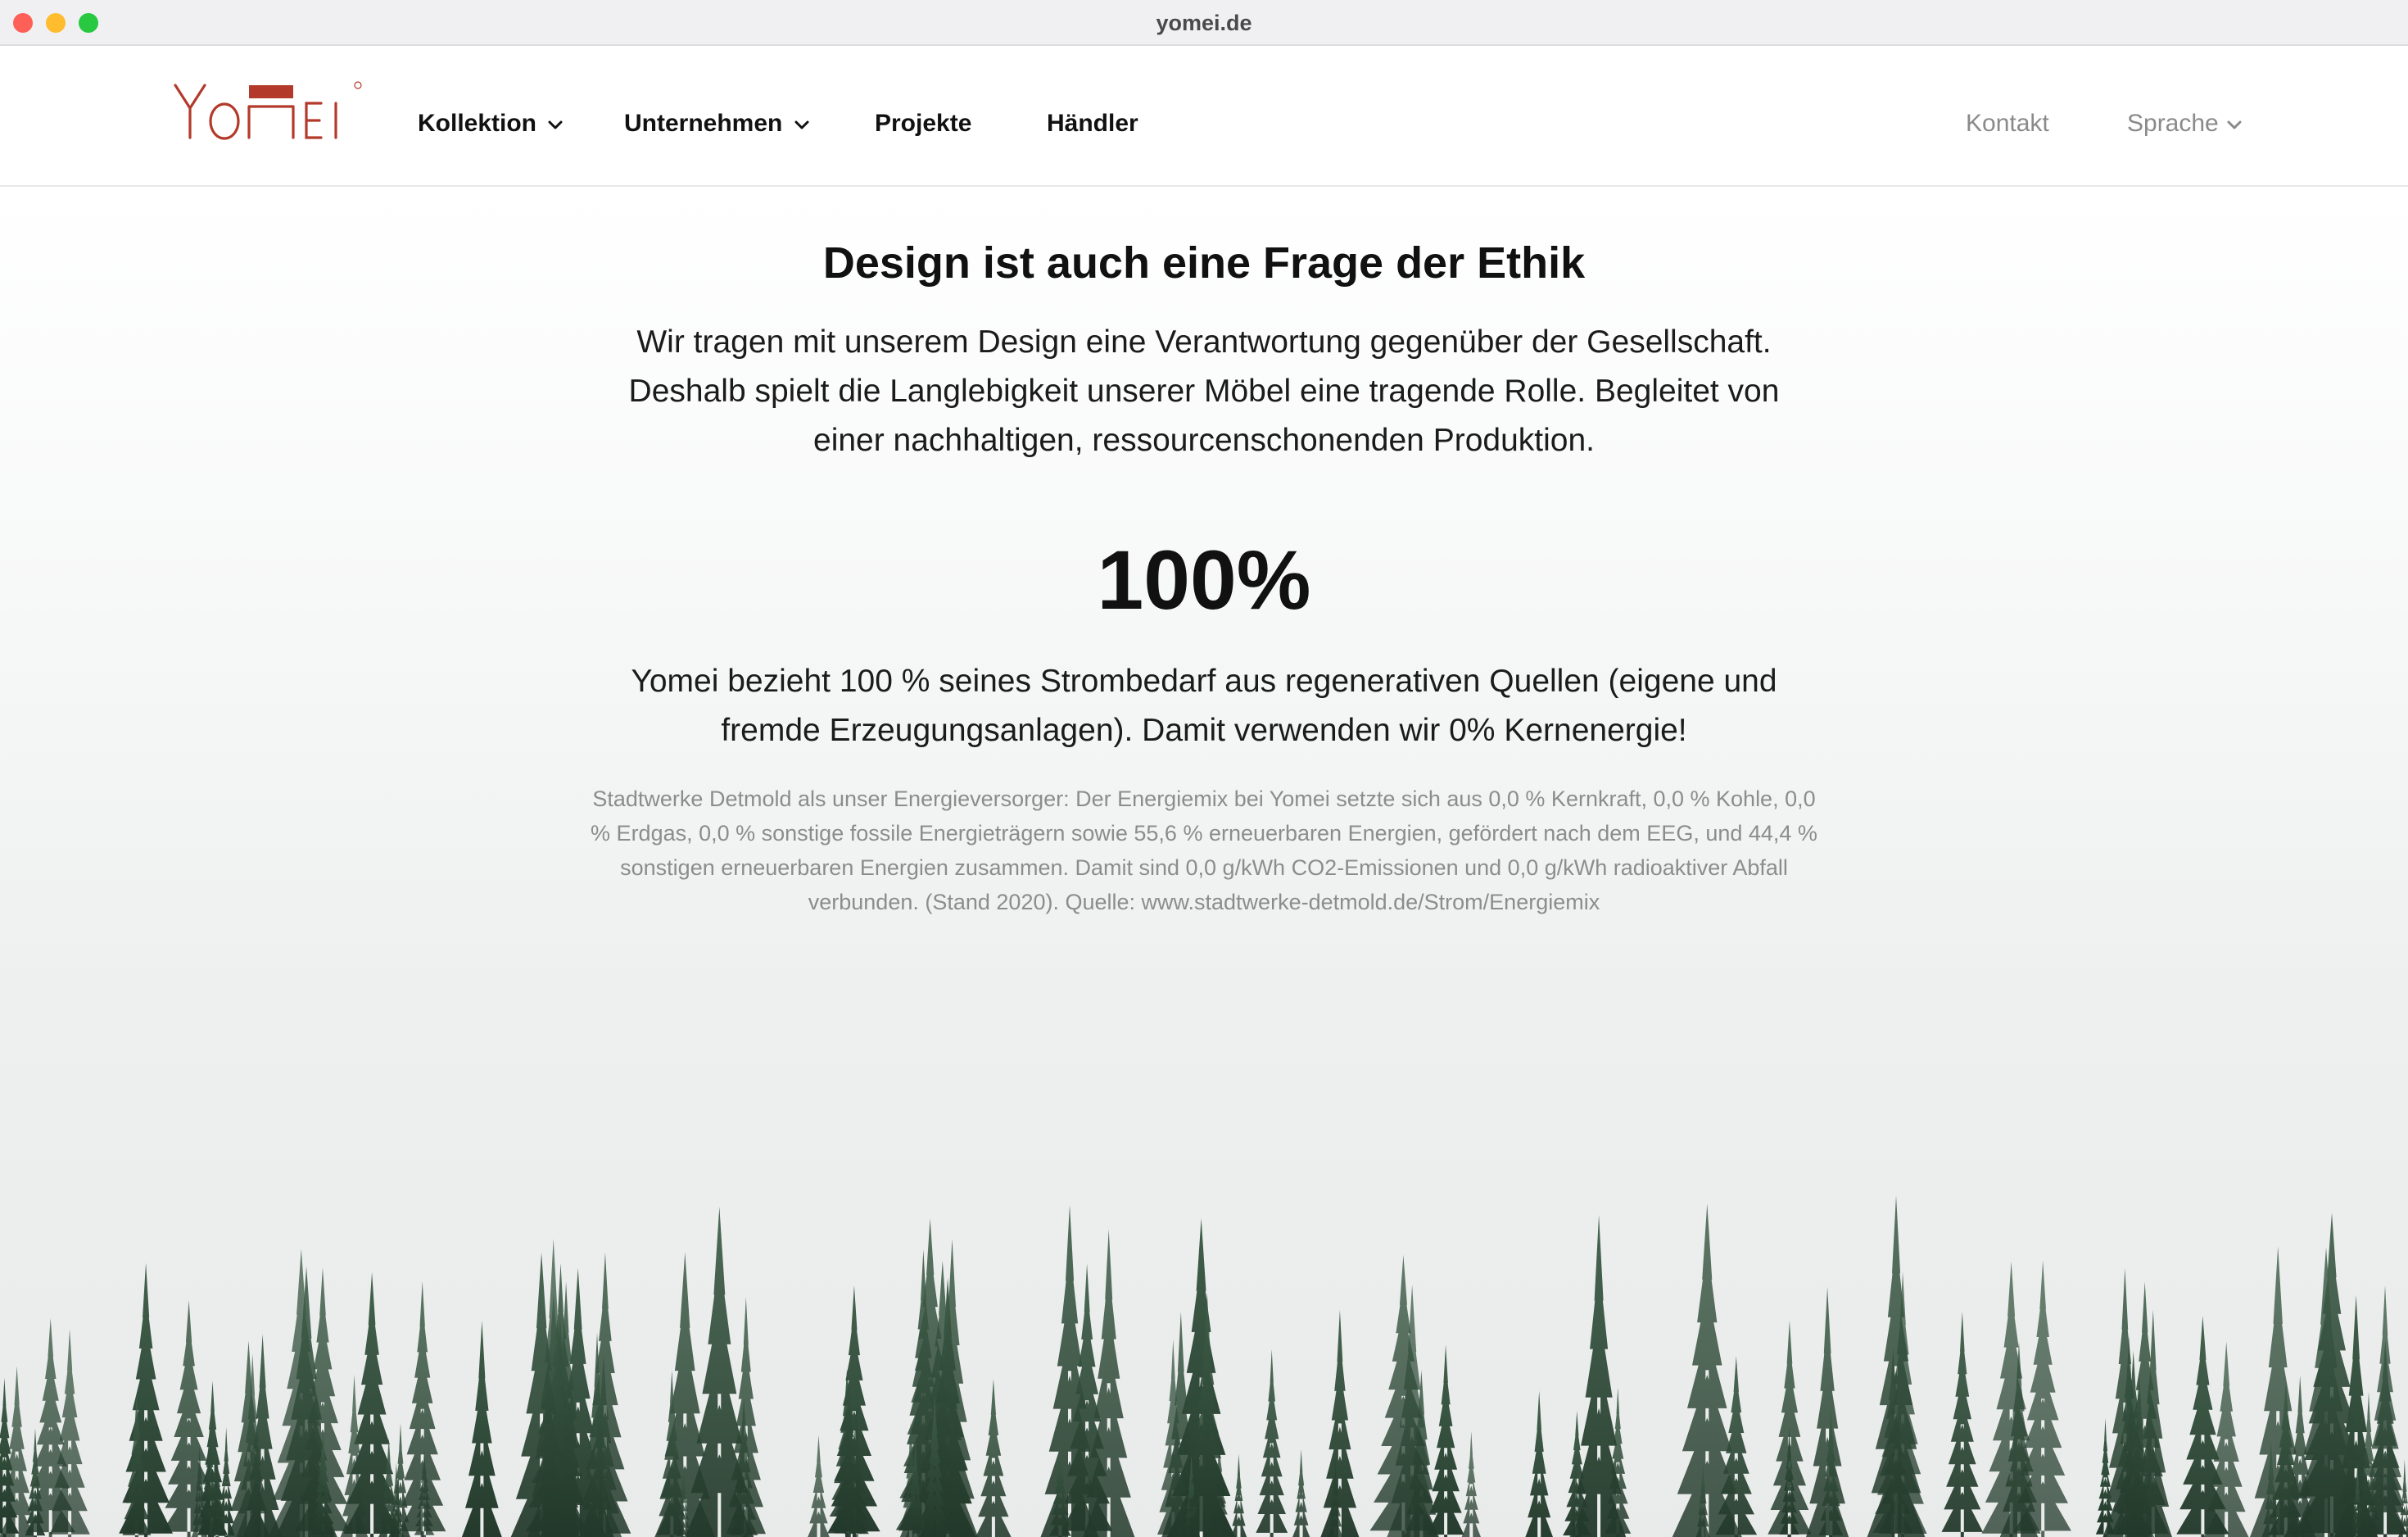  Describe the element at coordinates (1204, 580) in the screenshot. I see `stat-value: 100%` at that location.